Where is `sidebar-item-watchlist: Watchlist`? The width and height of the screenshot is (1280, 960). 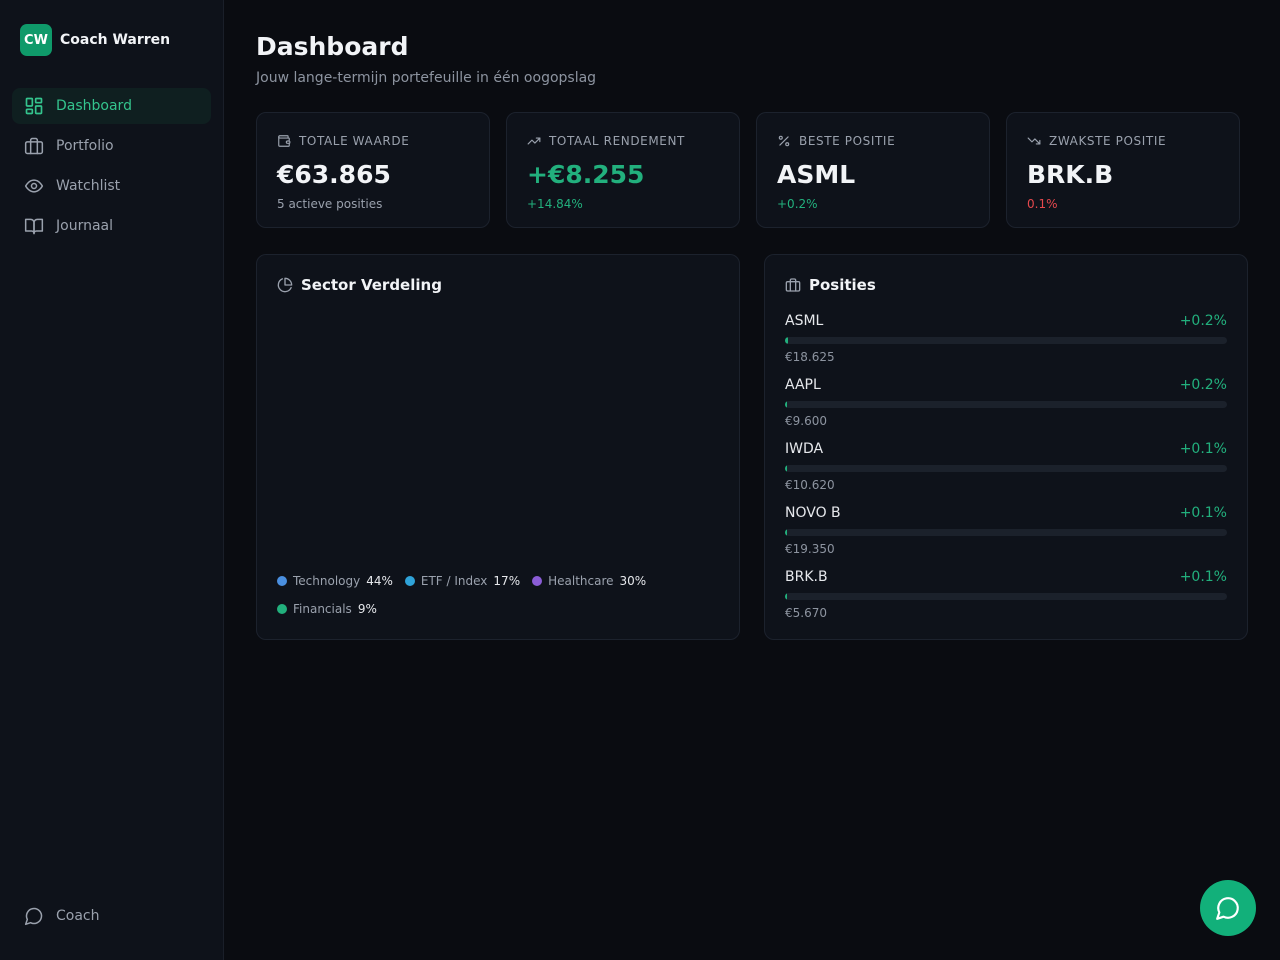 sidebar-item-watchlist: Watchlist is located at coordinates (111, 186).